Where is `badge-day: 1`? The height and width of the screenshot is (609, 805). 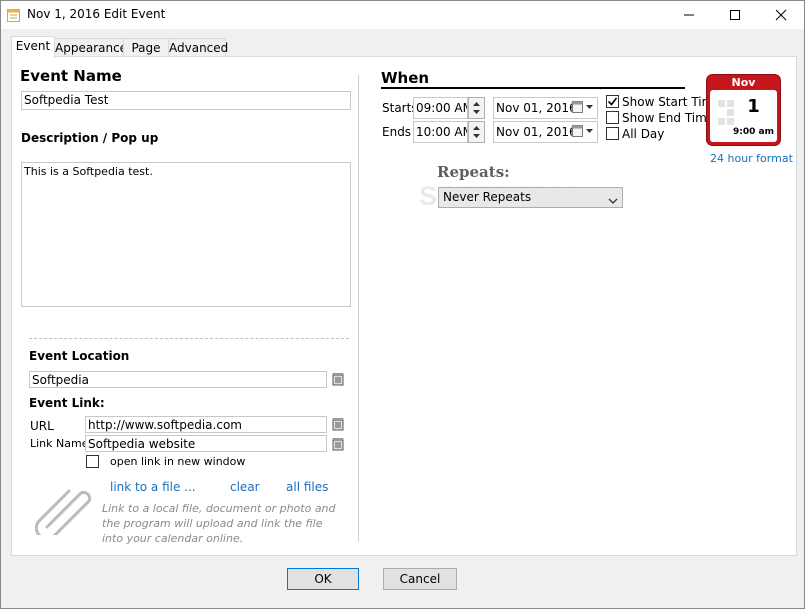
badge-day: 1 is located at coordinates (753, 106).